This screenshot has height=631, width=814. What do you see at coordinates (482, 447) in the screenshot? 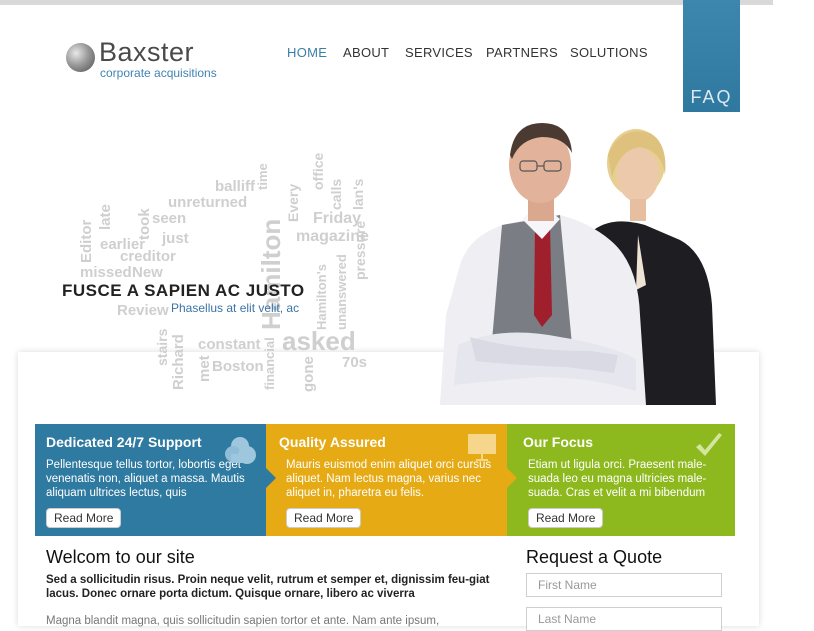
I see `presentation-board-icon` at bounding box center [482, 447].